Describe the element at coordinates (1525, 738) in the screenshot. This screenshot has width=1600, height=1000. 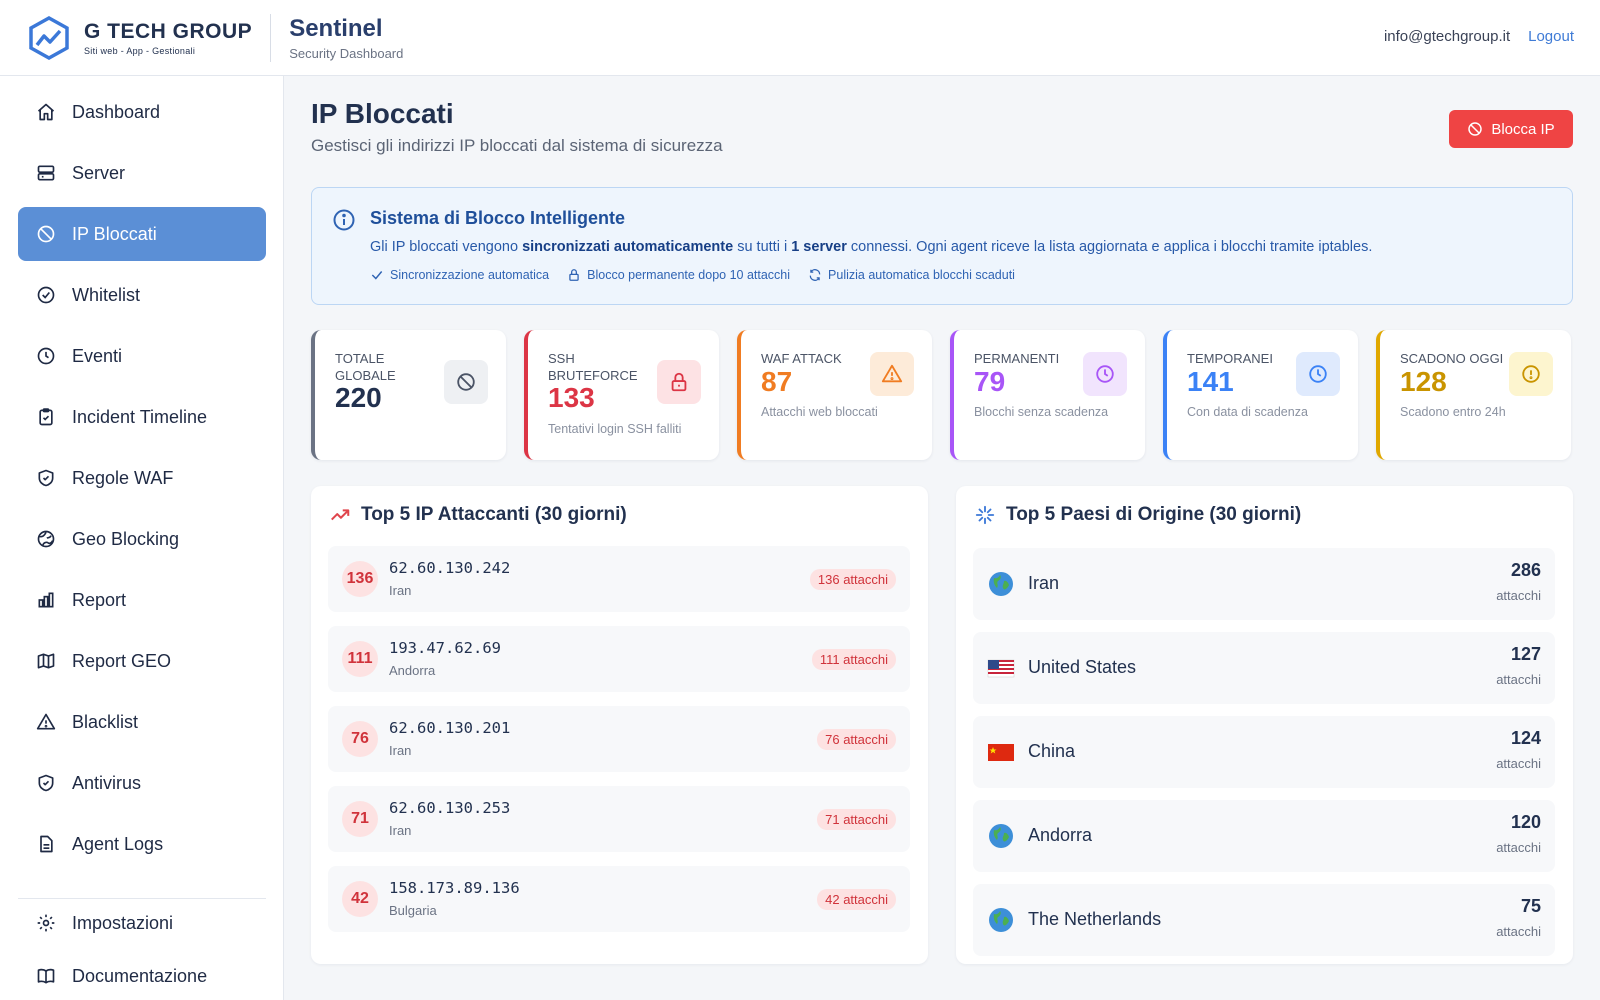
I see `country-count: 124` at that location.